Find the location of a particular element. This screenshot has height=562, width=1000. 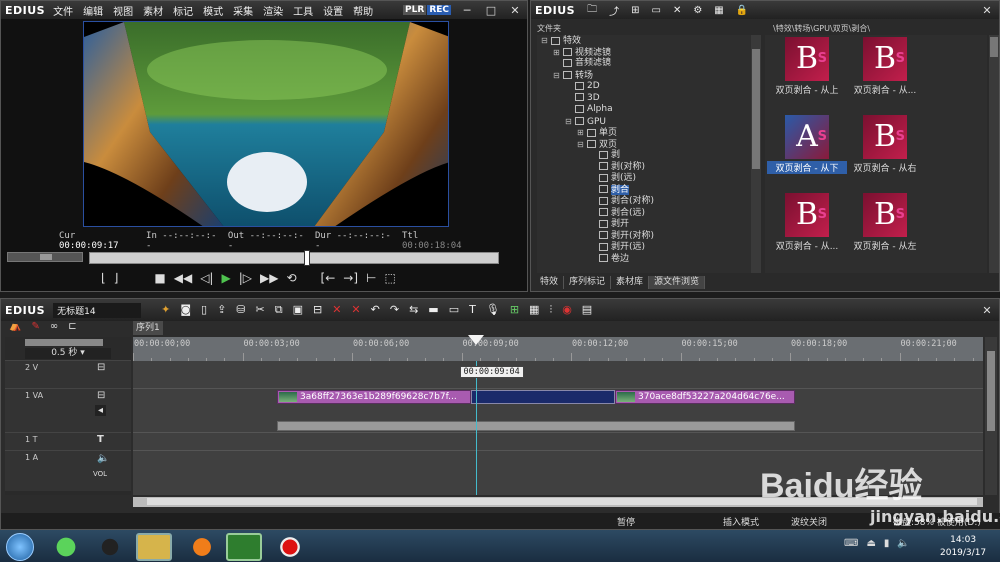

qq-icon is located at coordinates (110, 547).